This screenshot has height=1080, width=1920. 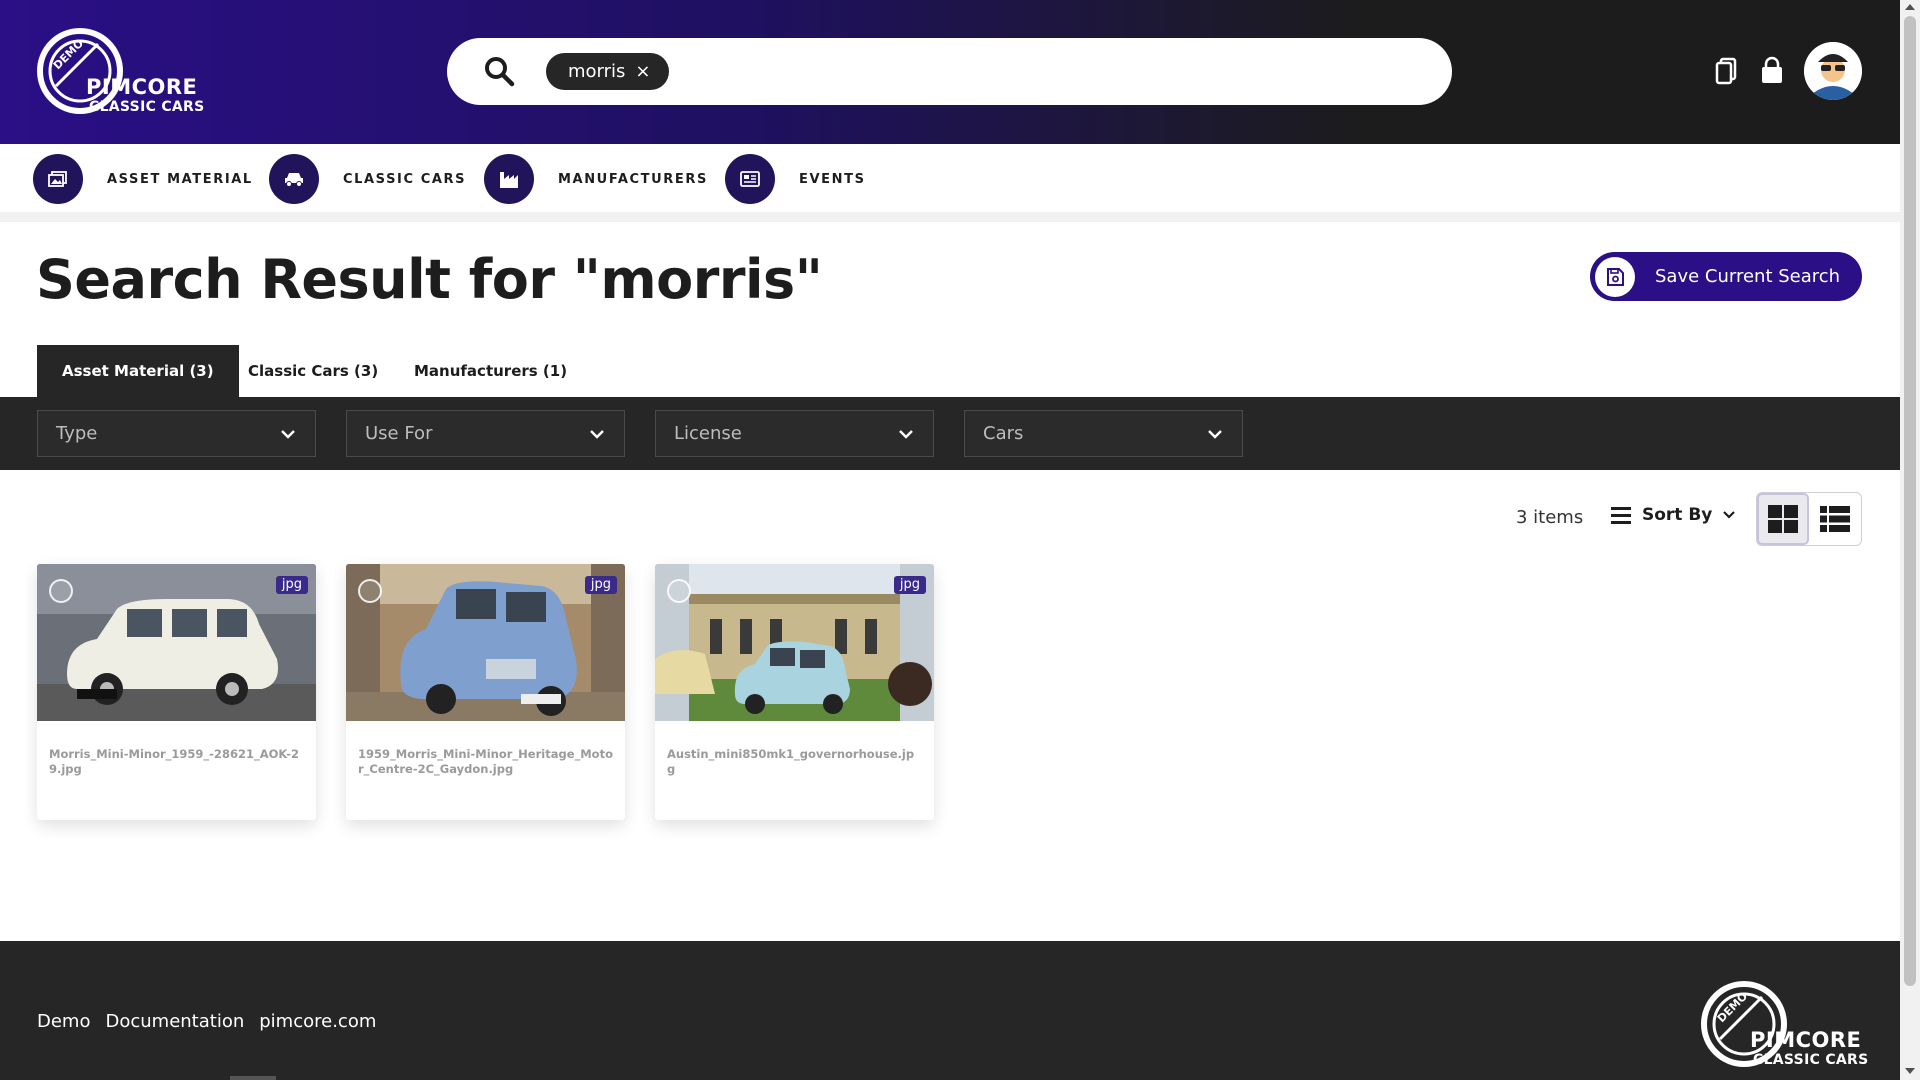 What do you see at coordinates (1621, 515) in the screenshot?
I see `menu-lines-icon` at bounding box center [1621, 515].